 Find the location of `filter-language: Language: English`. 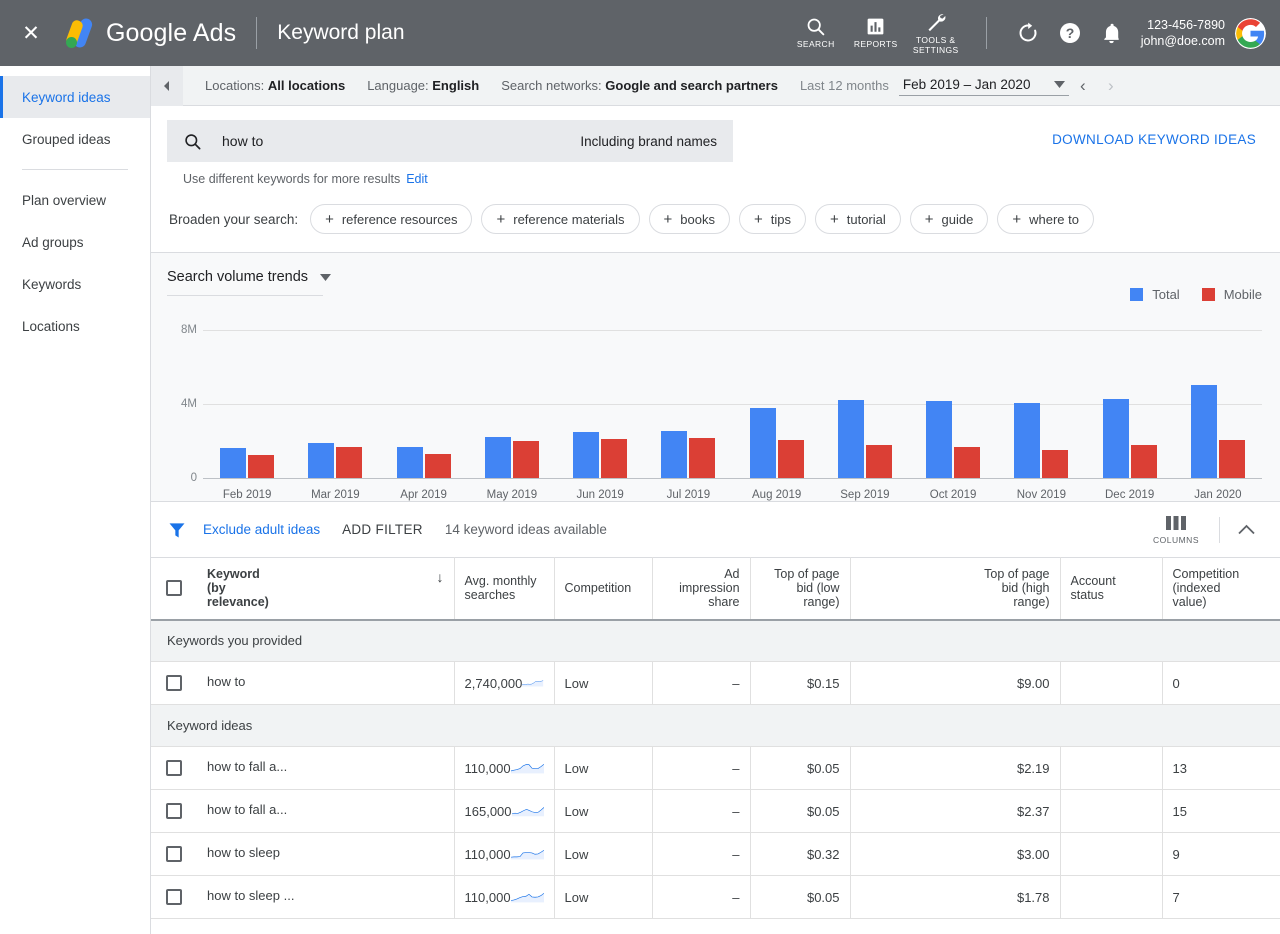

filter-language: Language: English is located at coordinates (423, 85).